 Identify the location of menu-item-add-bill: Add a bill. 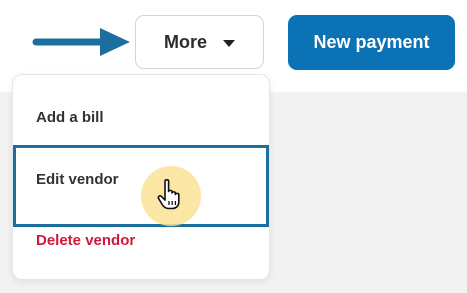
(70, 117).